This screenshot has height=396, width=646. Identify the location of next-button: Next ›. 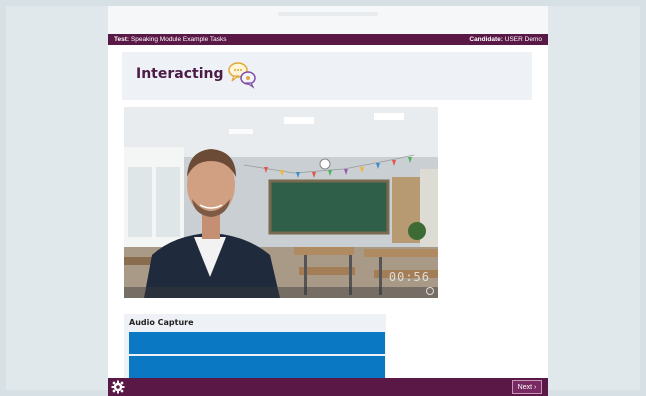
(527, 387).